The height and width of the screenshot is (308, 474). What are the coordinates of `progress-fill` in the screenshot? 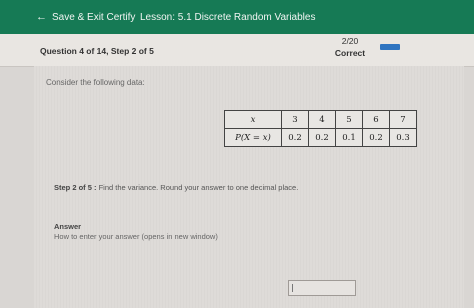 It's located at (390, 47).